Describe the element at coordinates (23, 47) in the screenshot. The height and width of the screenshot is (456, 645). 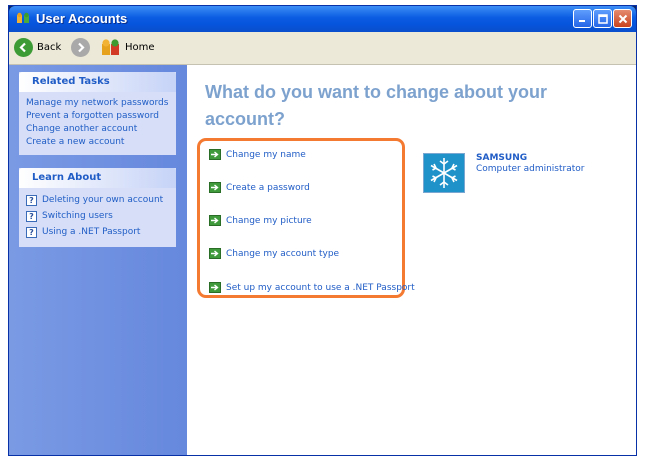
I see `back-arrow-icon` at that location.